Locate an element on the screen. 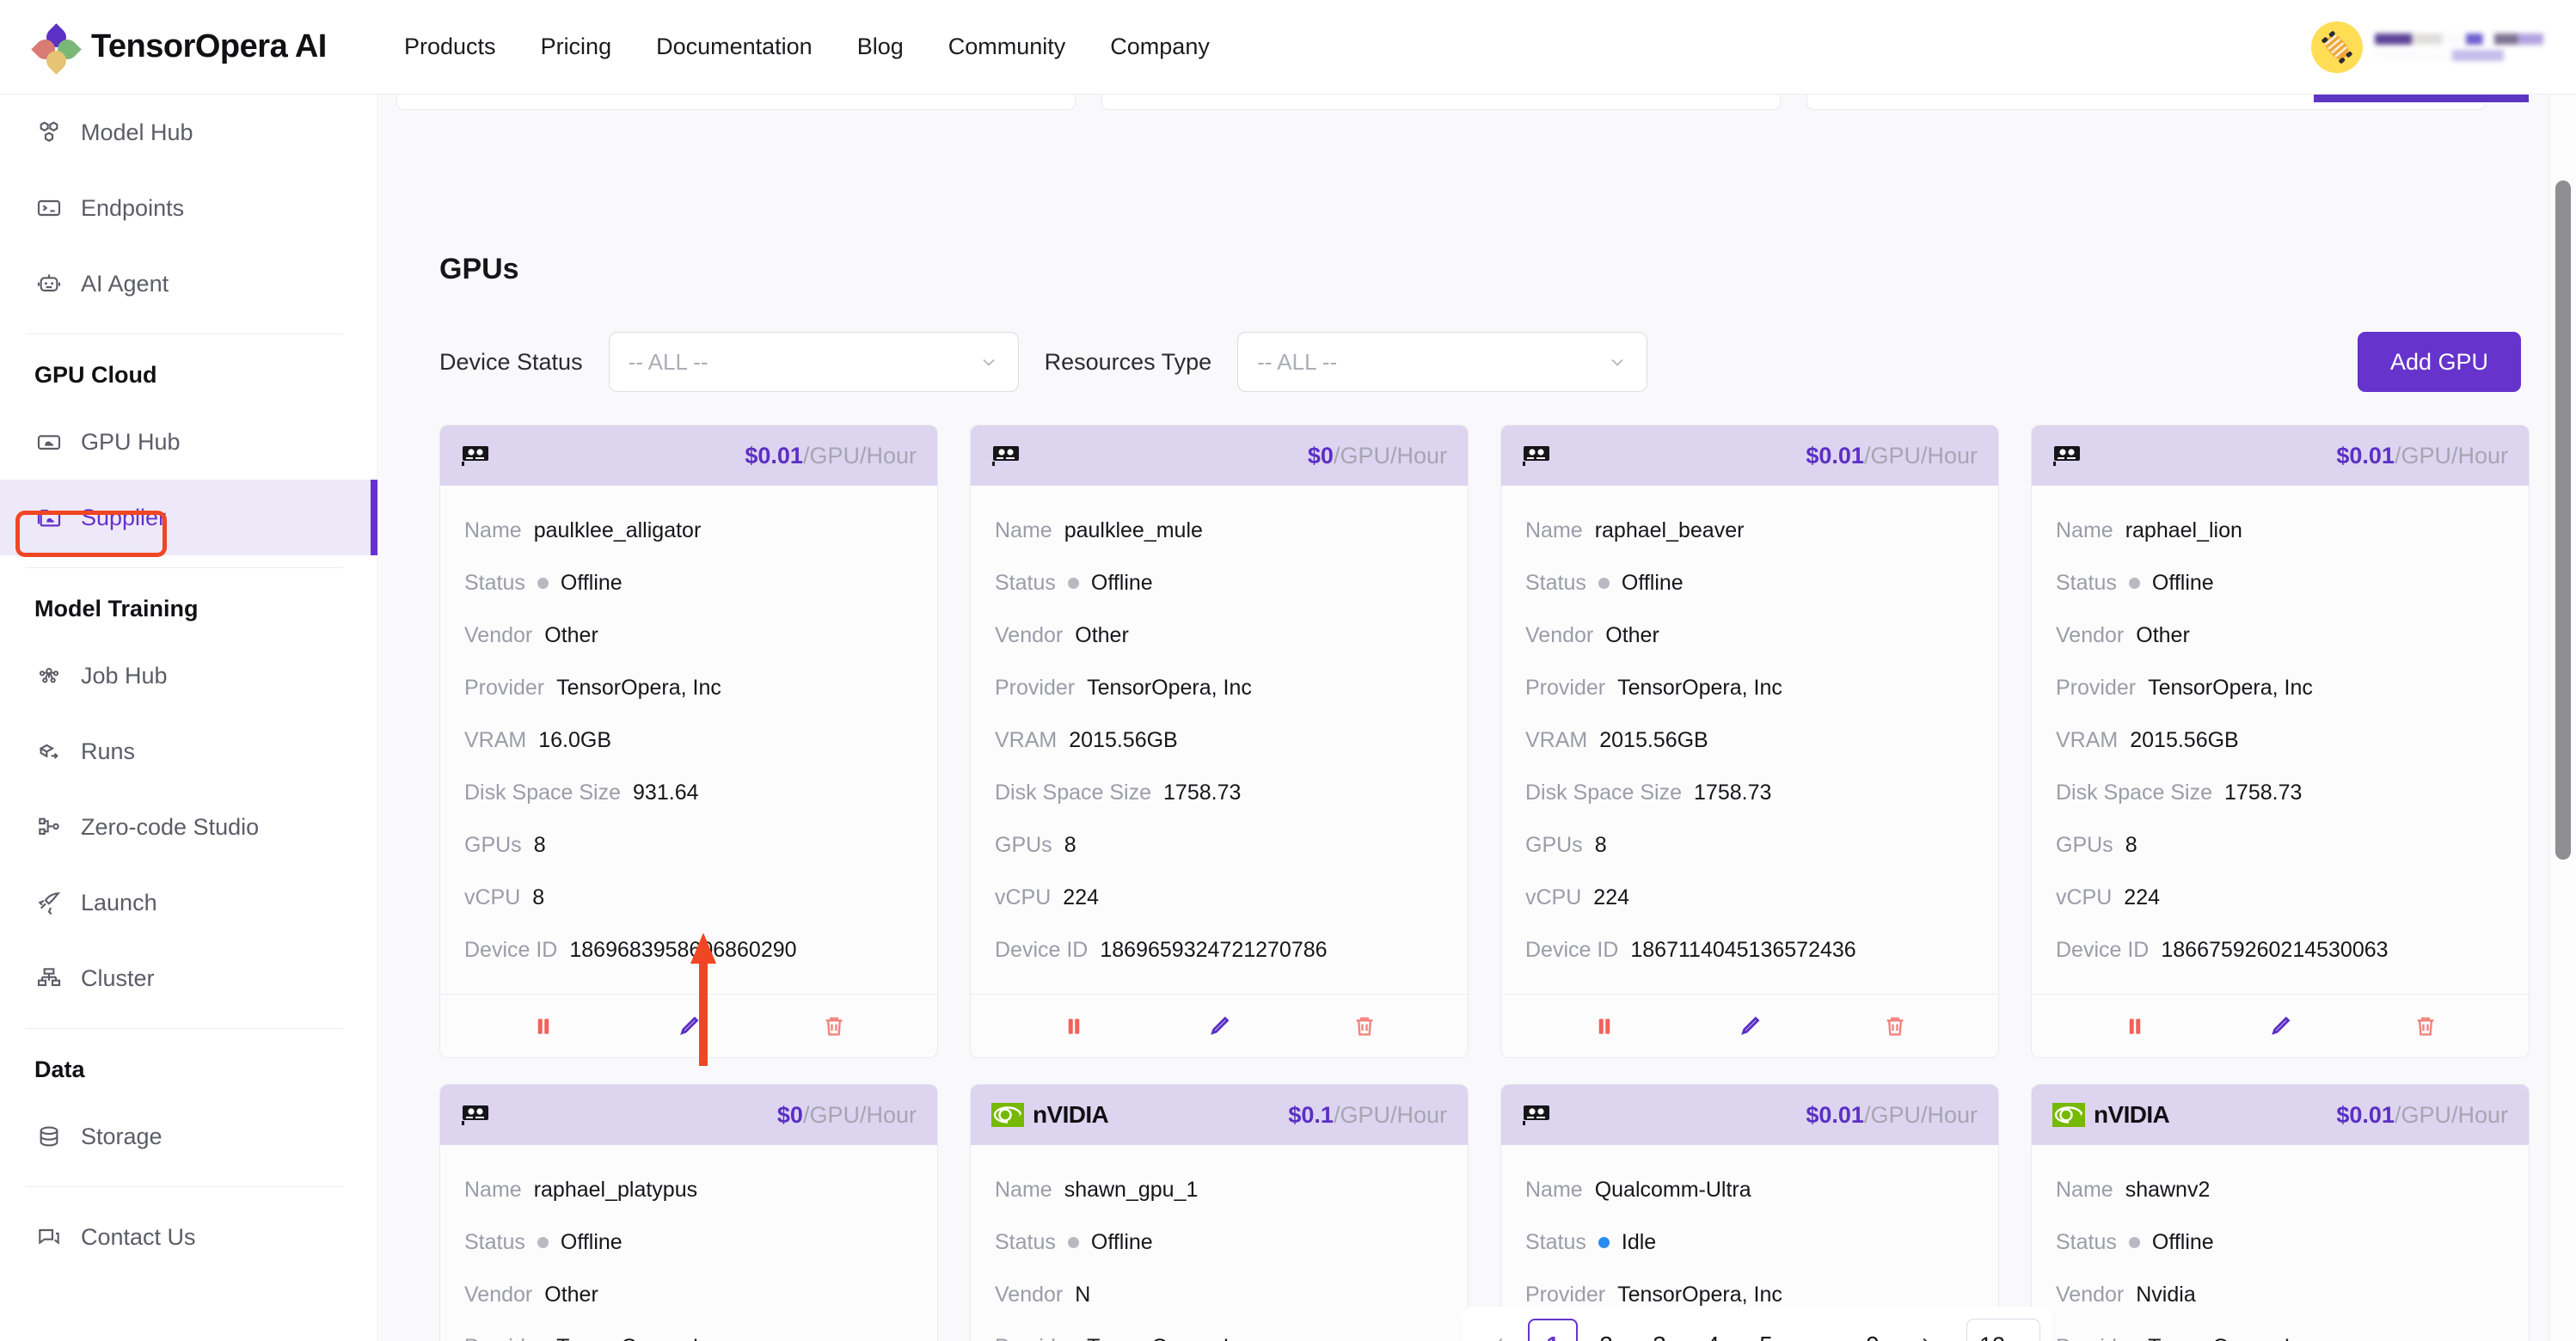  tensoropera-flower-logo-icon is located at coordinates (57, 49).